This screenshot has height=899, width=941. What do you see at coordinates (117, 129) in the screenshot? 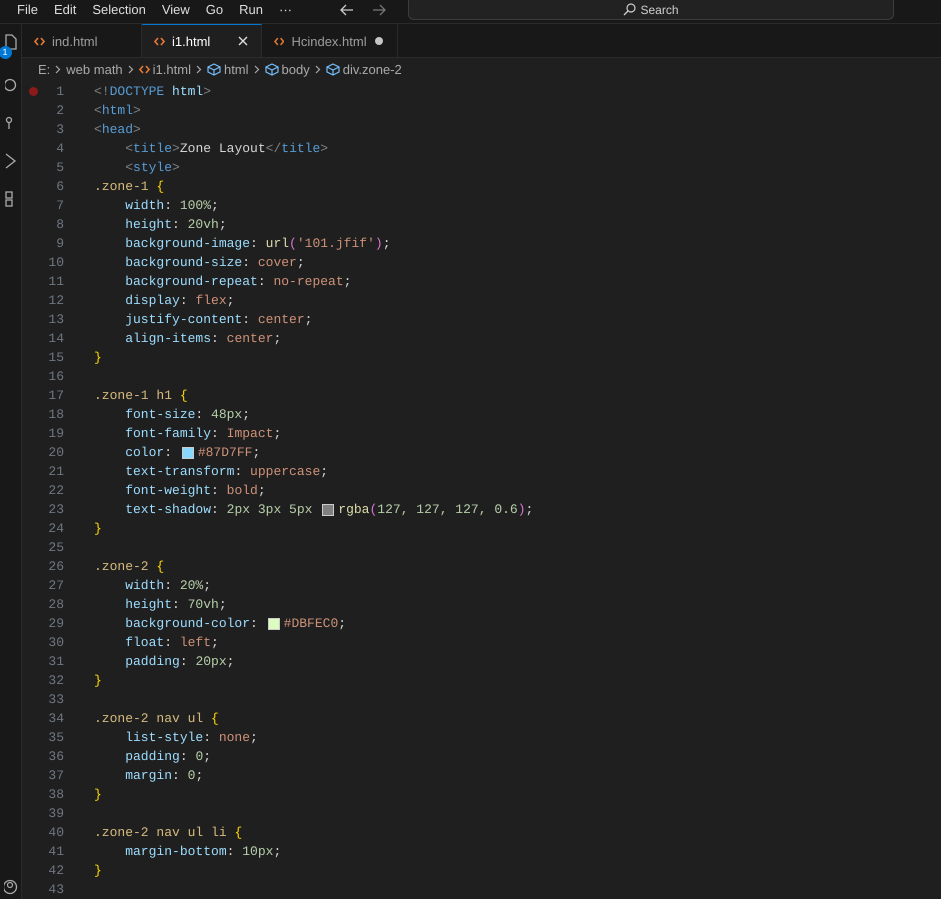
I see `code-text: <head>` at bounding box center [117, 129].